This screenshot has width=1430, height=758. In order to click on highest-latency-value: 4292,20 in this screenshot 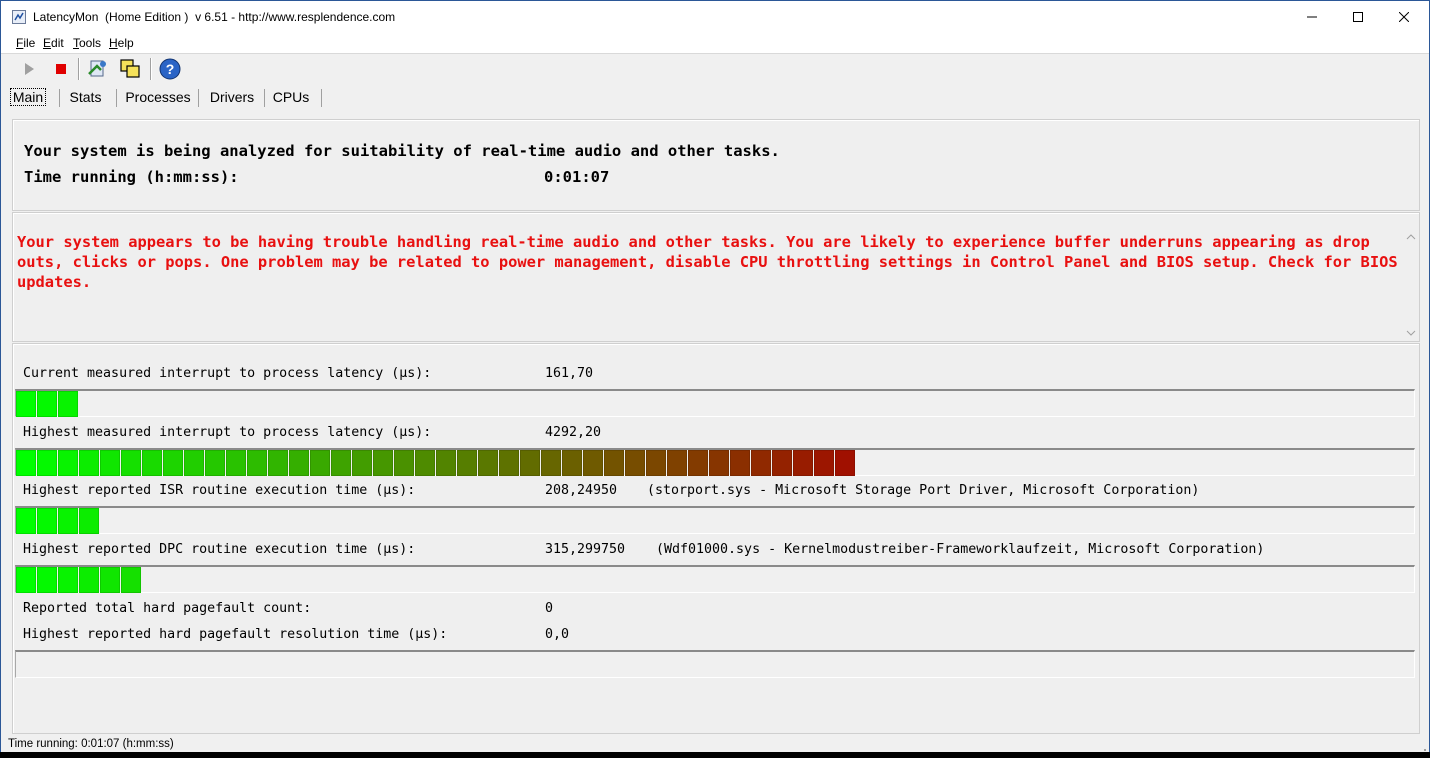, I will do `click(573, 432)`.